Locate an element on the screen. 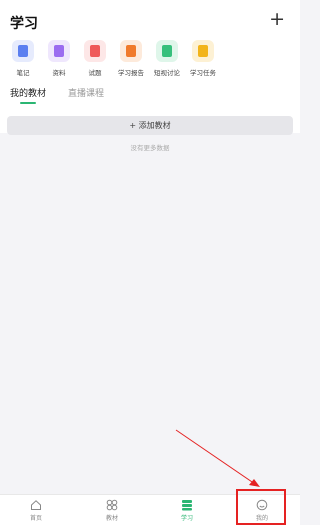  shortcut-grid: 笔记 资料 试题 学习报告 短视讨论 学习任务 is located at coordinates (150, 60).